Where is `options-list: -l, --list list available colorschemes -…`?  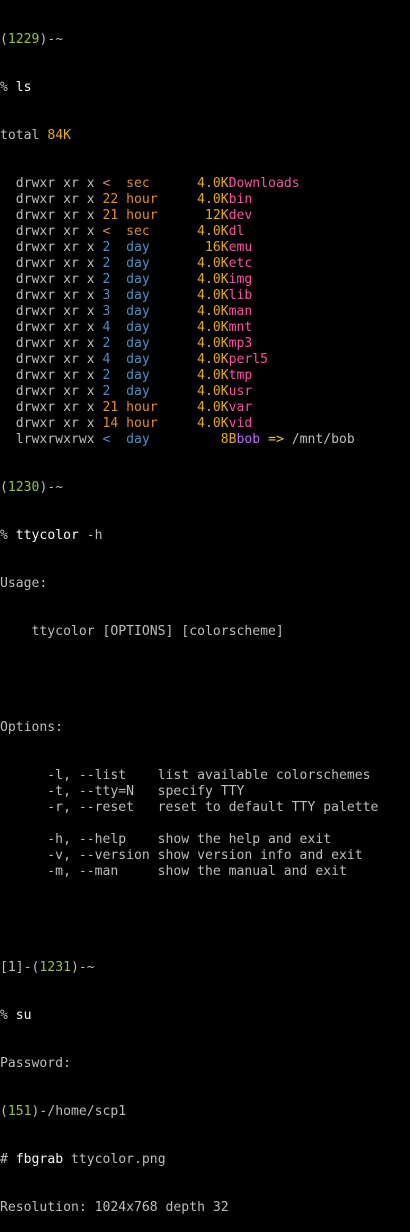 options-list: -l, --list list available colorschemes -… is located at coordinates (205, 824).